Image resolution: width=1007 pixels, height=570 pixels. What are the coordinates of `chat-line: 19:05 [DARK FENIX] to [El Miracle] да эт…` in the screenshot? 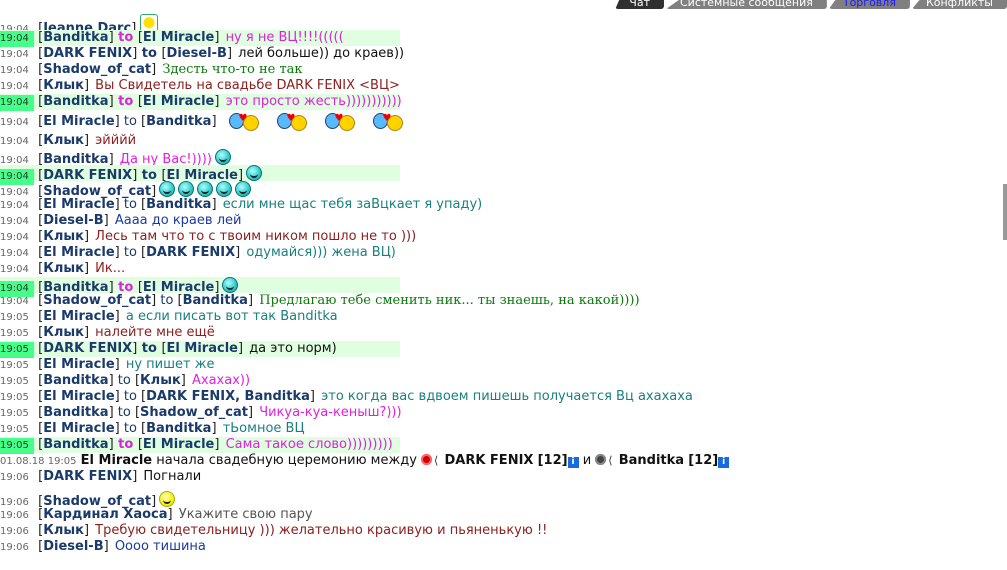 It's located at (500, 349).